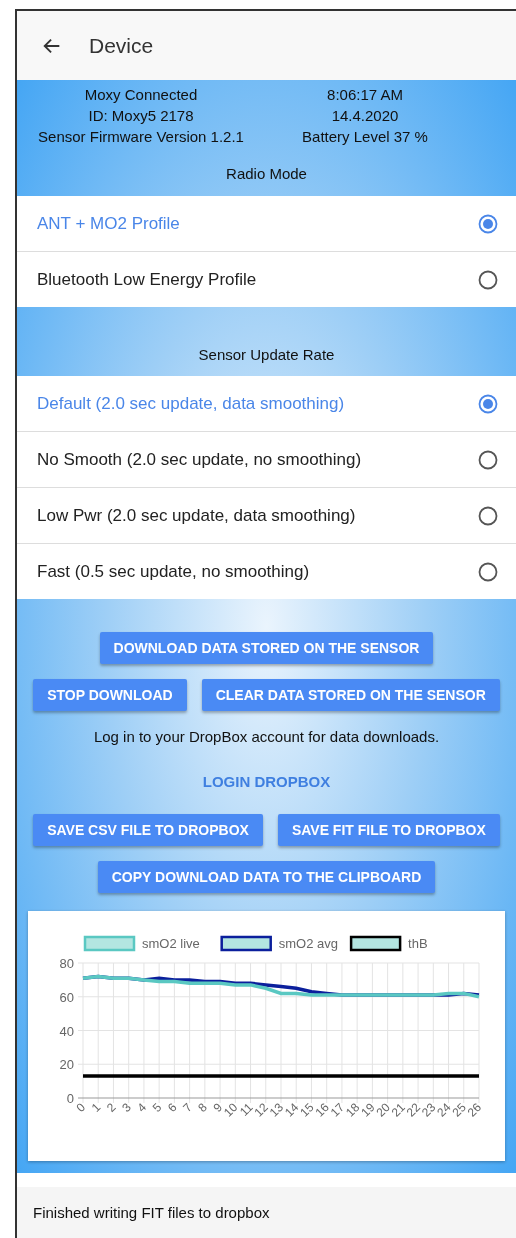 The width and height of the screenshot is (516, 1238). What do you see at coordinates (148, 830) in the screenshot?
I see `action-button: SAVE CSV FILE TO DROPBOX` at bounding box center [148, 830].